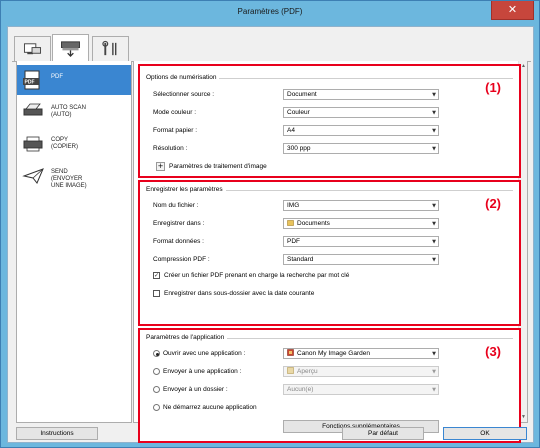  I want to click on data-format-value: PDF, so click(293, 241).